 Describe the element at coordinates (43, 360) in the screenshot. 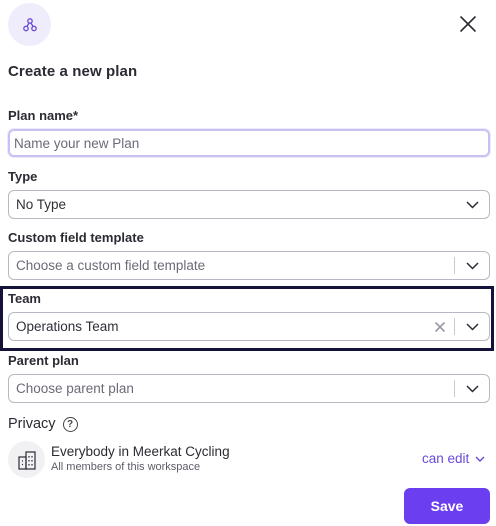

I see `parent-plan-label: Parent plan` at that location.